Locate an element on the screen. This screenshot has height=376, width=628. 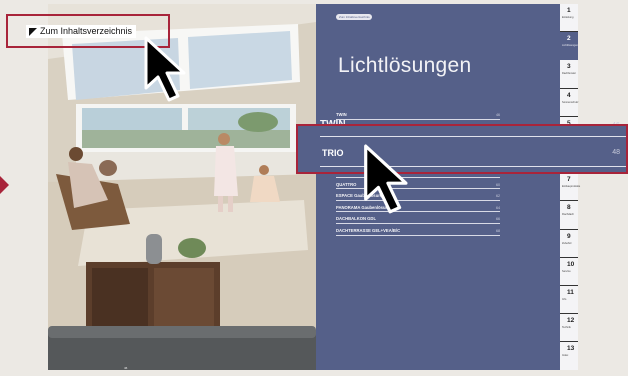
chapter-tab-7: 7 Einbauprodukte is located at coordinates (570, 187).